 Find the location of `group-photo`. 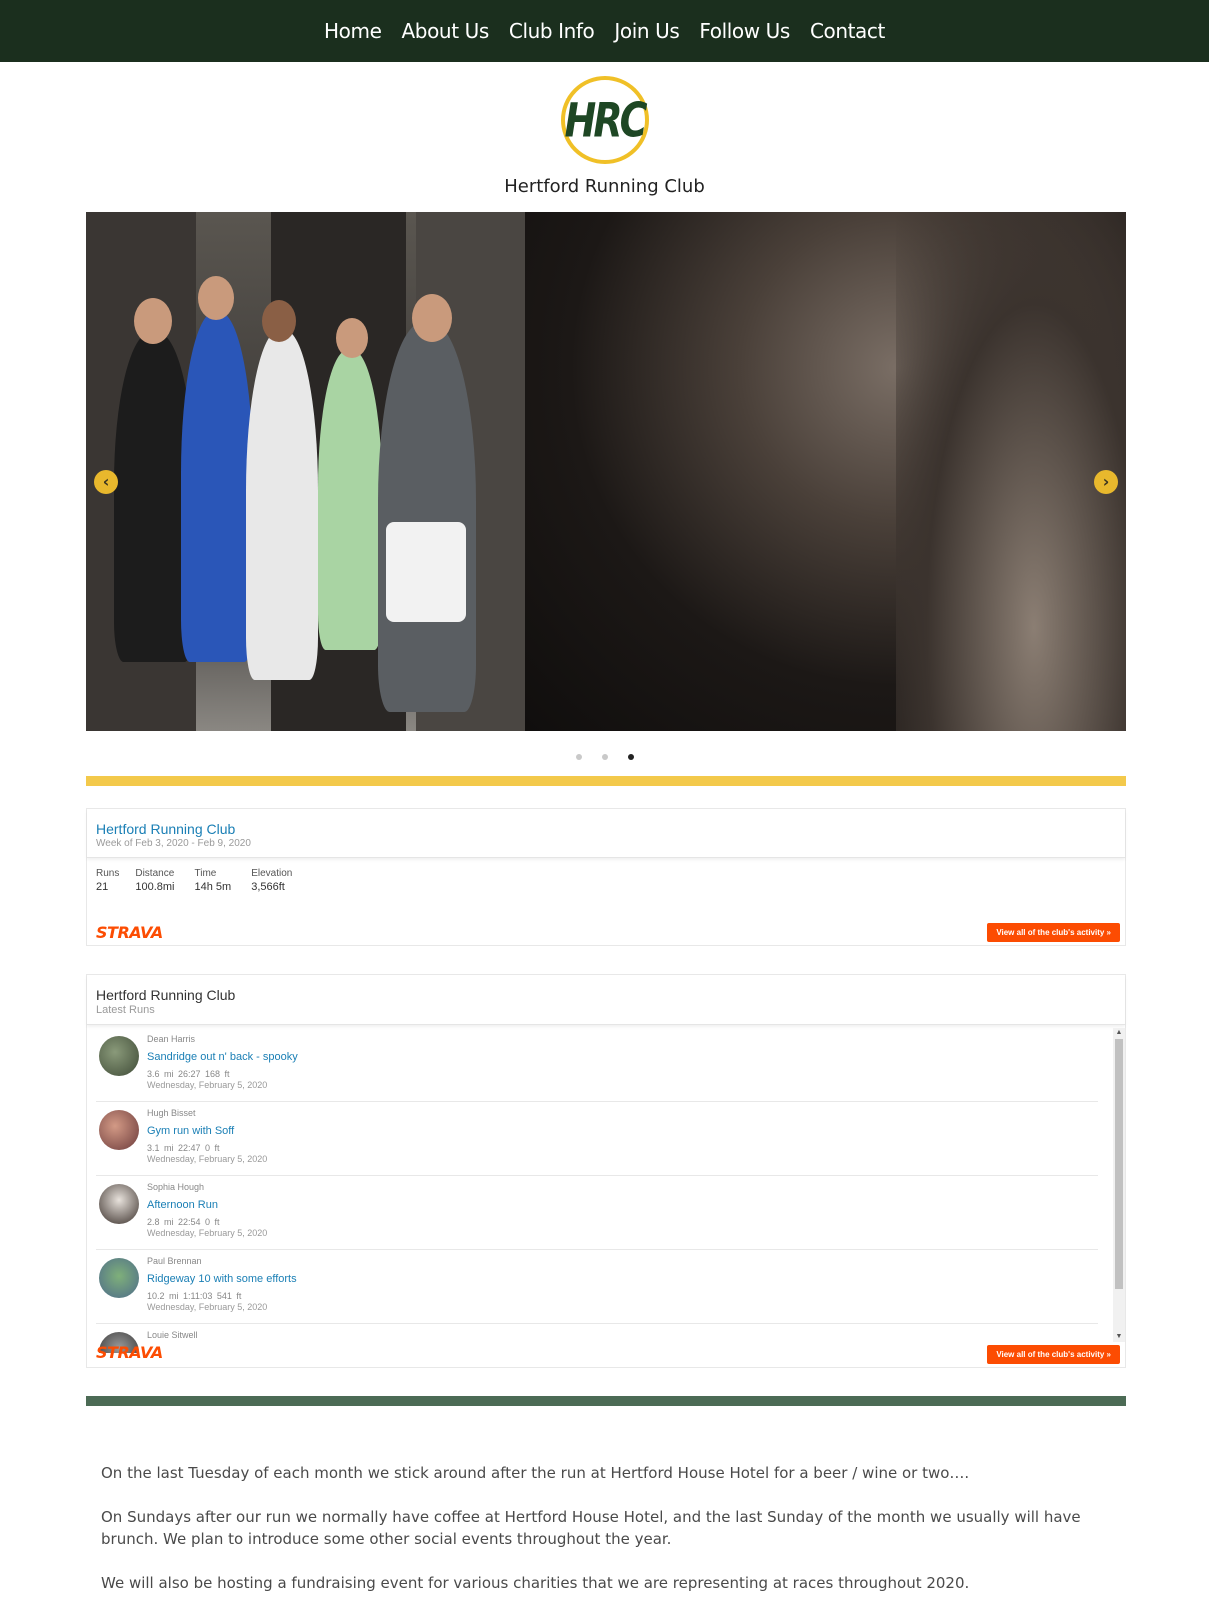

group-photo is located at coordinates (305, 471).